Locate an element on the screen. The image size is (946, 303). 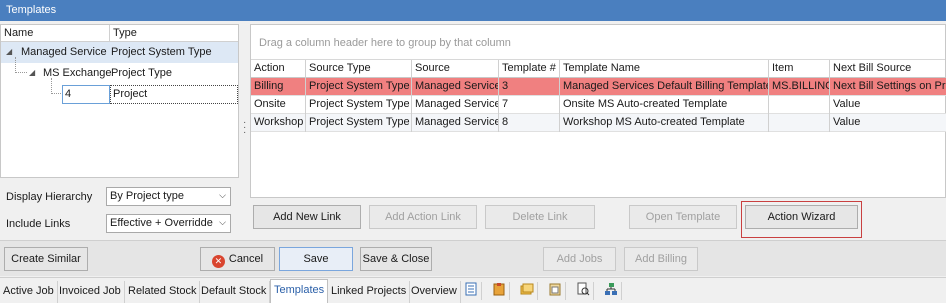
add-billing-button: Add Billing is located at coordinates (661, 259).